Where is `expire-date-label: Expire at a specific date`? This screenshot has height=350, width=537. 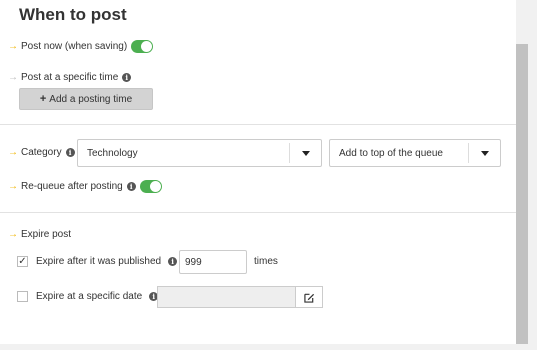
expire-date-label: Expire at a specific date is located at coordinates (89, 296).